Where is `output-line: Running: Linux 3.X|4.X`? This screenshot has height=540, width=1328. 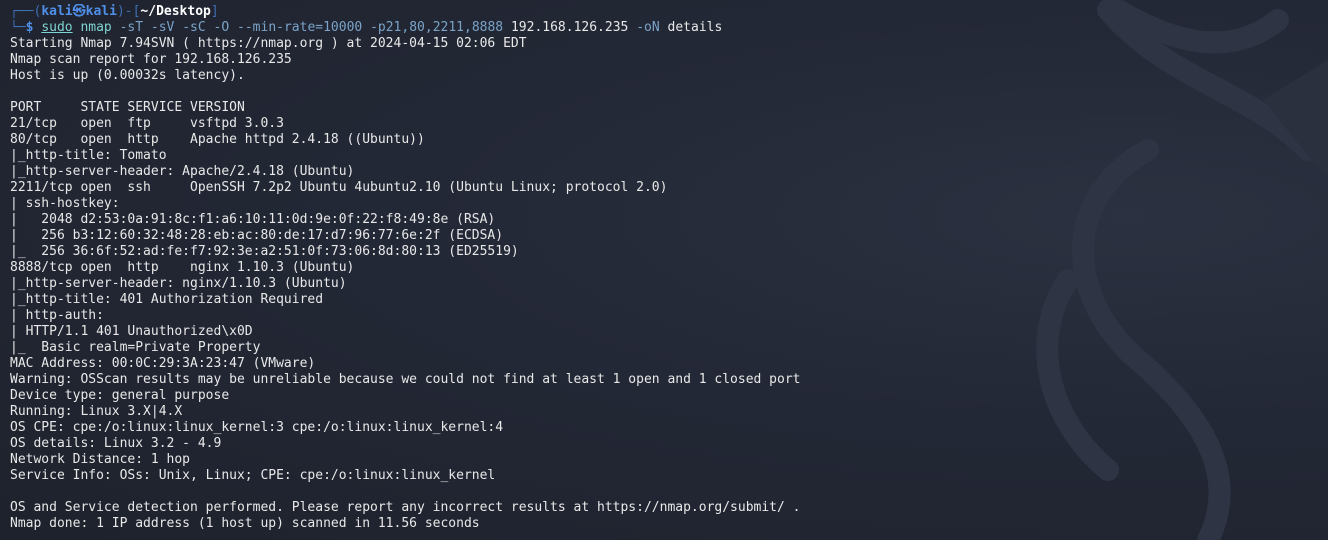
output-line: Running: Linux 3.X|4.X is located at coordinates (96, 411).